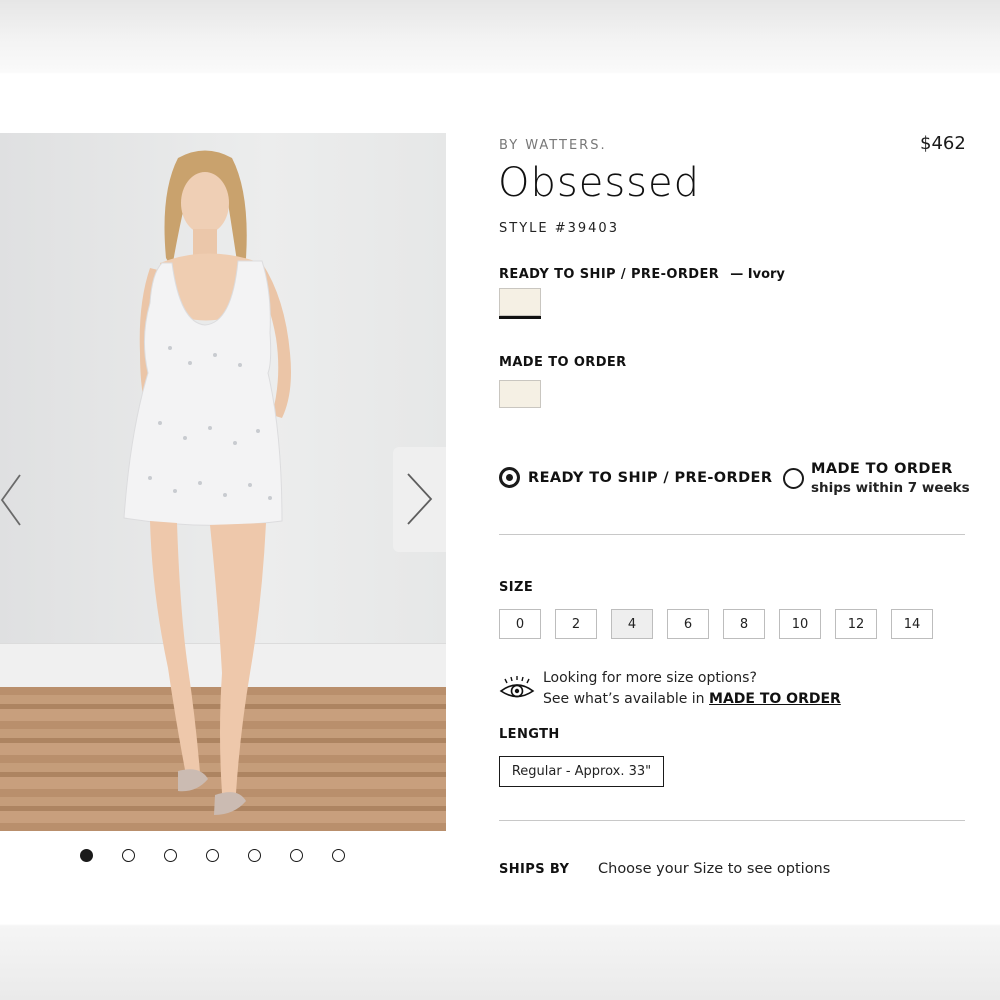  I want to click on brand-name: BY WATTERS., so click(553, 145).